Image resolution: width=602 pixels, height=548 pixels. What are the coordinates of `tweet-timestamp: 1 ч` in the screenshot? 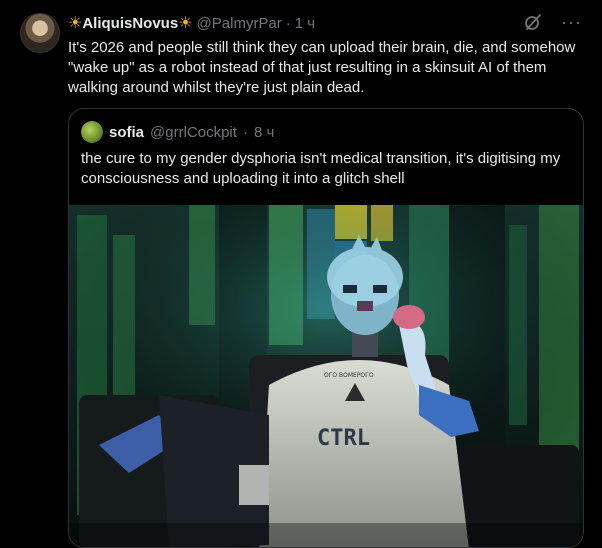 It's located at (305, 23).